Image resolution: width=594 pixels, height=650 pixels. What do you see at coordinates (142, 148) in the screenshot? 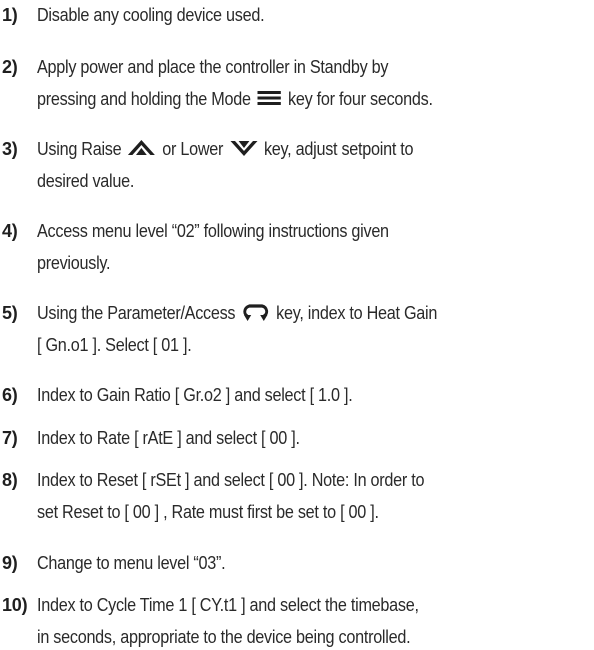
I see `raise-icon` at bounding box center [142, 148].